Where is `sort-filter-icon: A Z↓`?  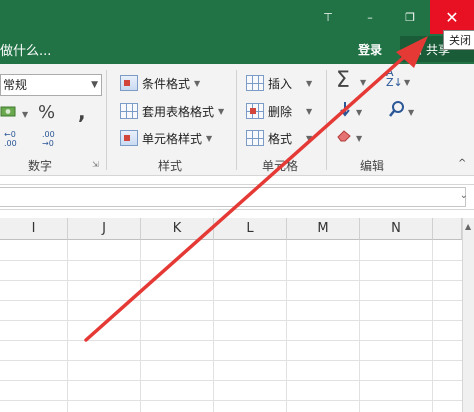 sort-filter-icon: A Z↓ is located at coordinates (394, 77).